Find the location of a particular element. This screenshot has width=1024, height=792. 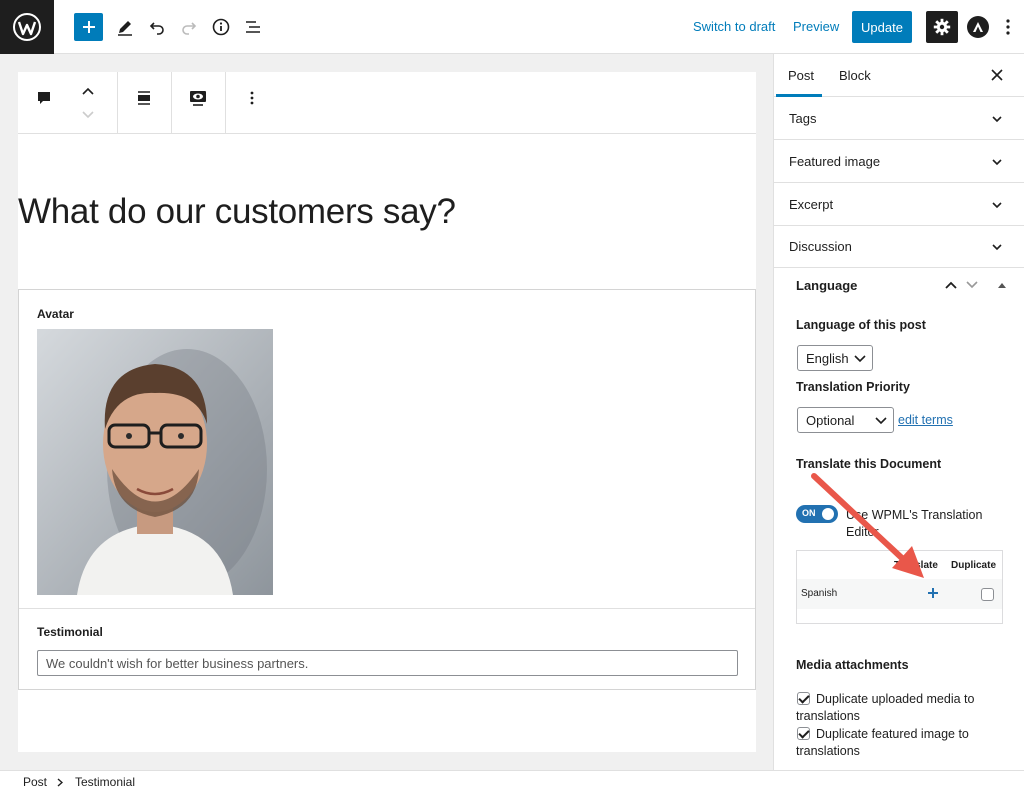

duplicate-checkbox is located at coordinates (987, 594).